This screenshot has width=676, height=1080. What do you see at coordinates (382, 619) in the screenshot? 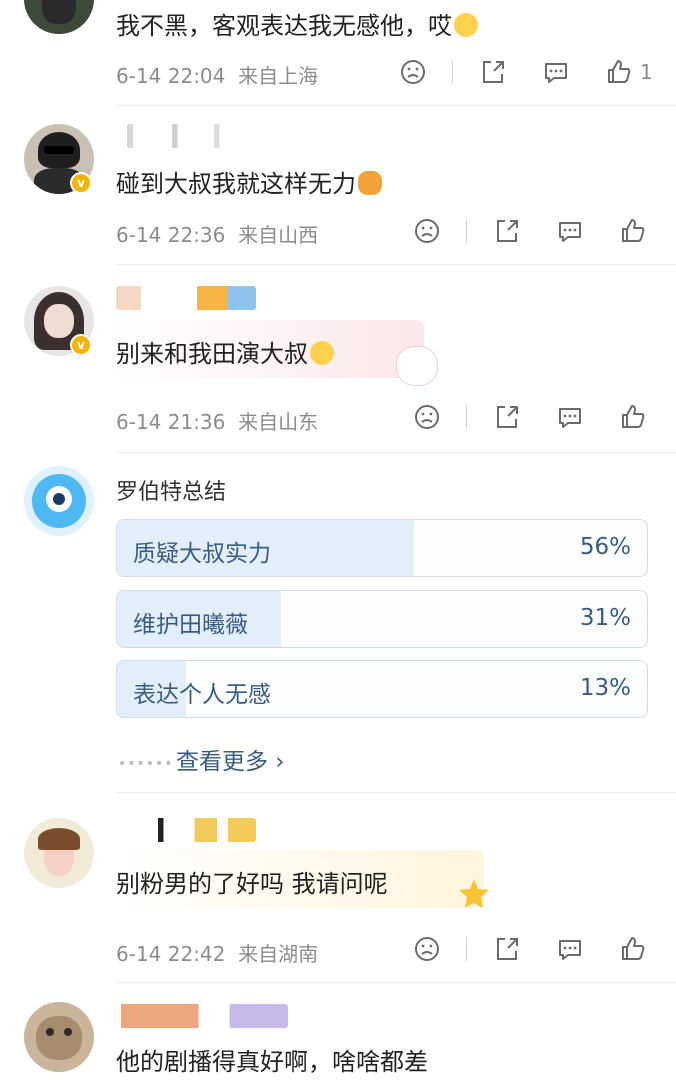
I see `poll-option: 维护田曦薇 31%` at bounding box center [382, 619].